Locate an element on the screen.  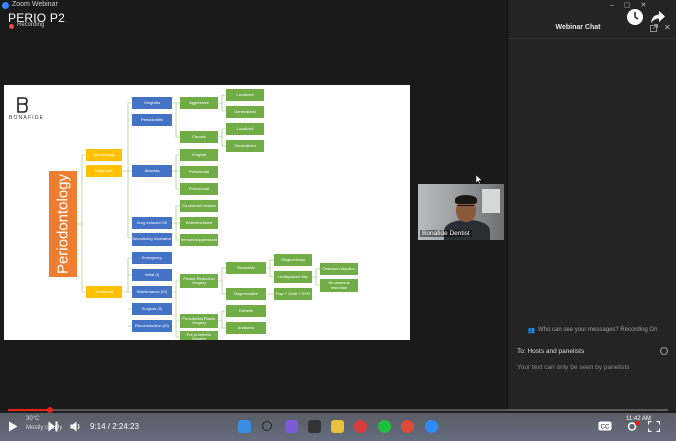
chat-message-input: Your text can only be seen by panelists is located at coordinates (592, 367).